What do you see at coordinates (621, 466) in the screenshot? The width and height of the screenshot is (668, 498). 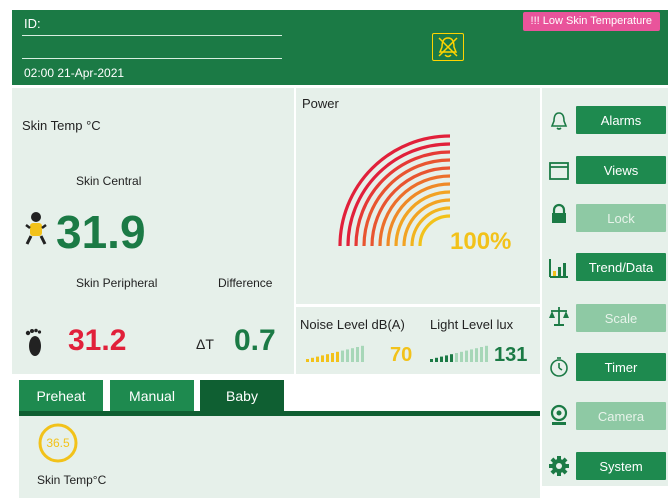 I see `system-button: System` at bounding box center [621, 466].